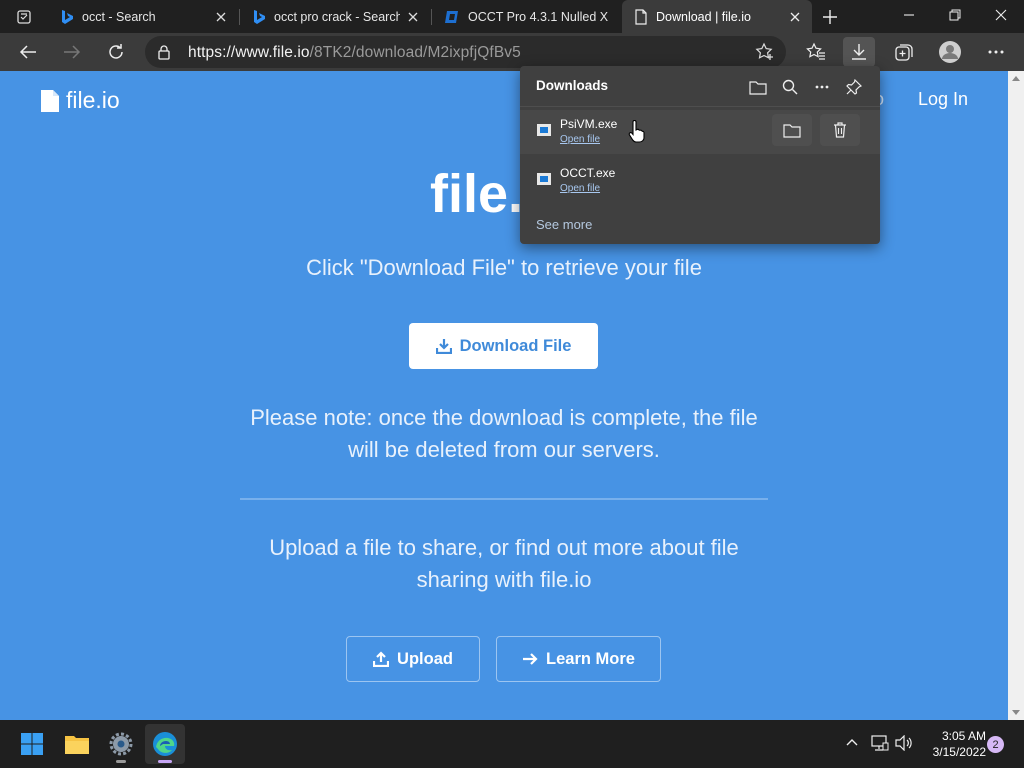 The image size is (1024, 768). Describe the element at coordinates (165, 744) in the screenshot. I see `edge-browser-button` at that location.